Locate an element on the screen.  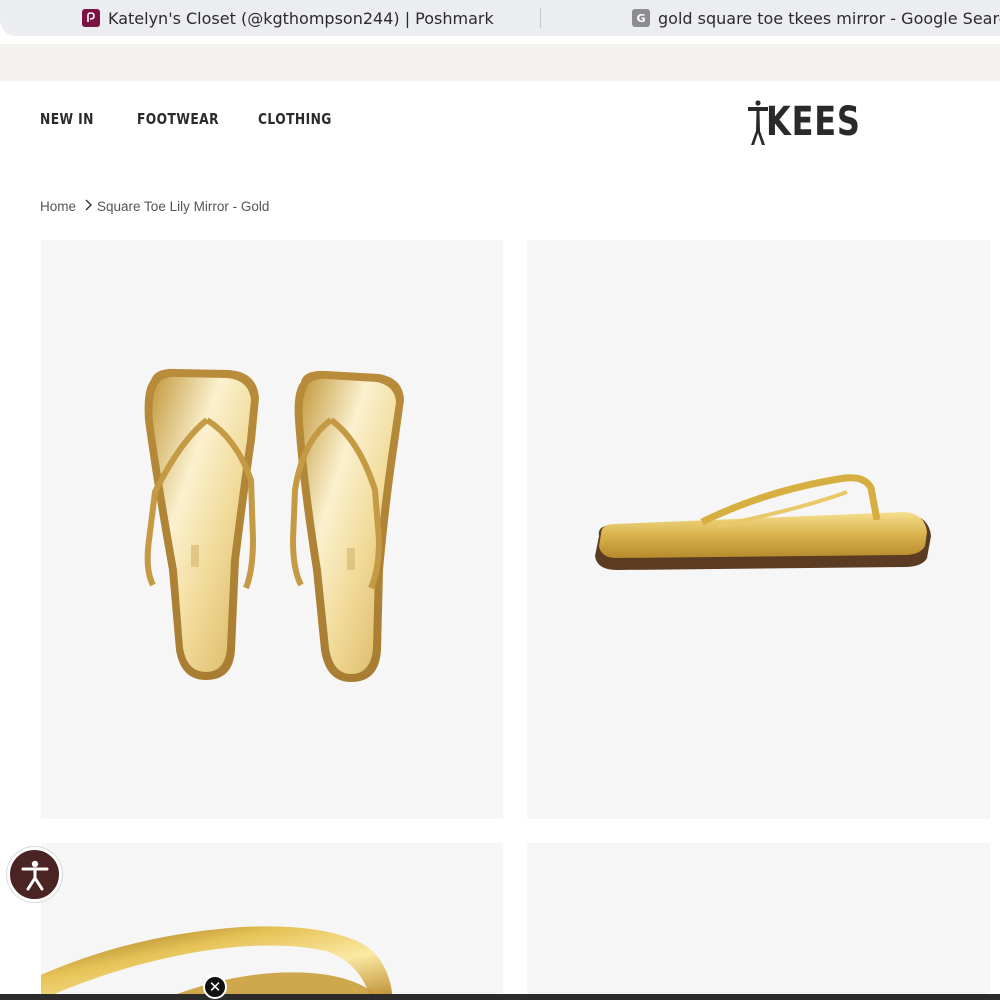
logo-wordmark: KEES is located at coordinates (813, 122).